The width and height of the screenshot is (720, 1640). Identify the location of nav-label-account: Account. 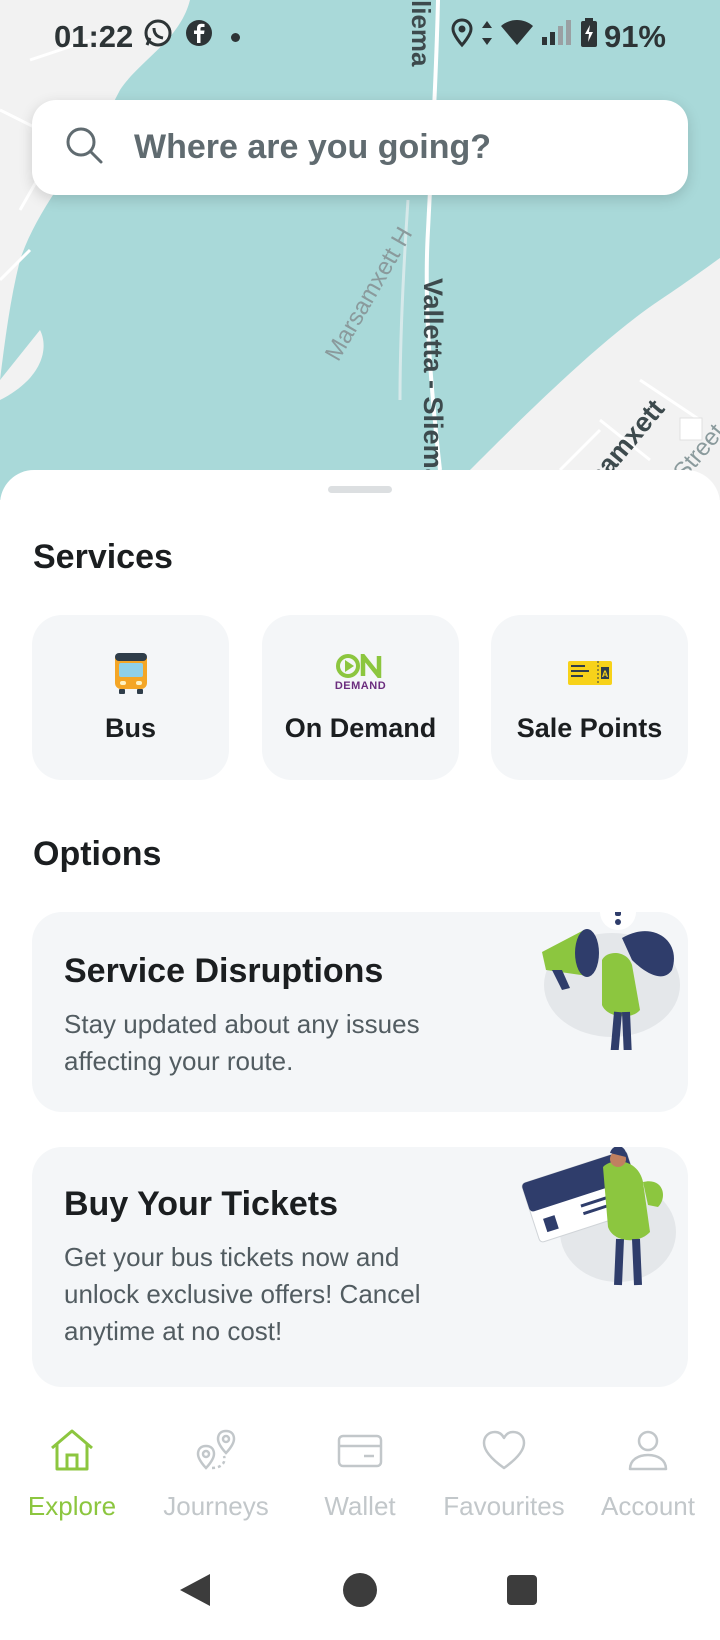
(648, 1506).